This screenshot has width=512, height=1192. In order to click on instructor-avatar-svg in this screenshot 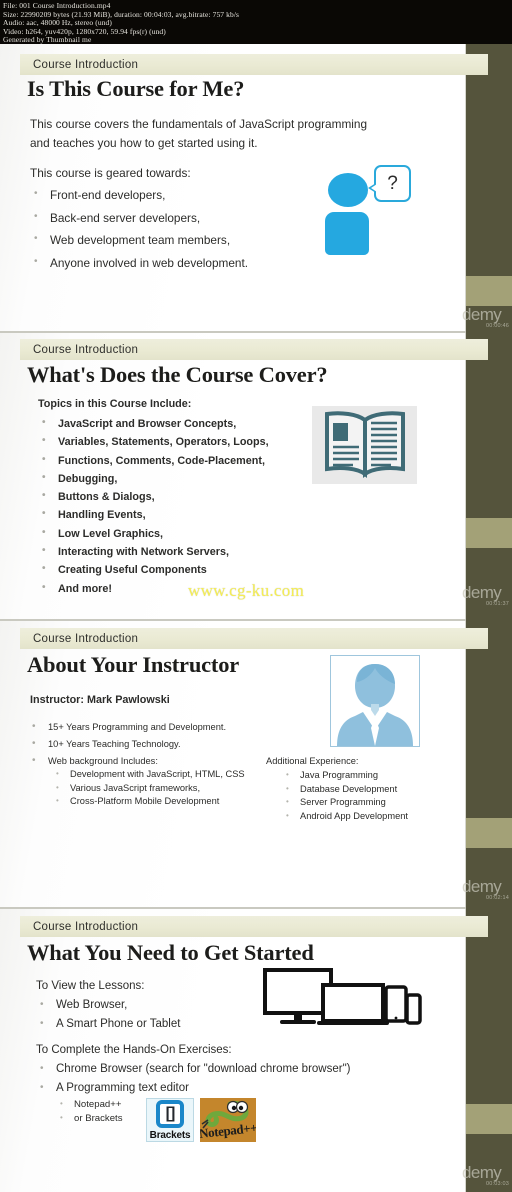, I will do `click(375, 701)`.